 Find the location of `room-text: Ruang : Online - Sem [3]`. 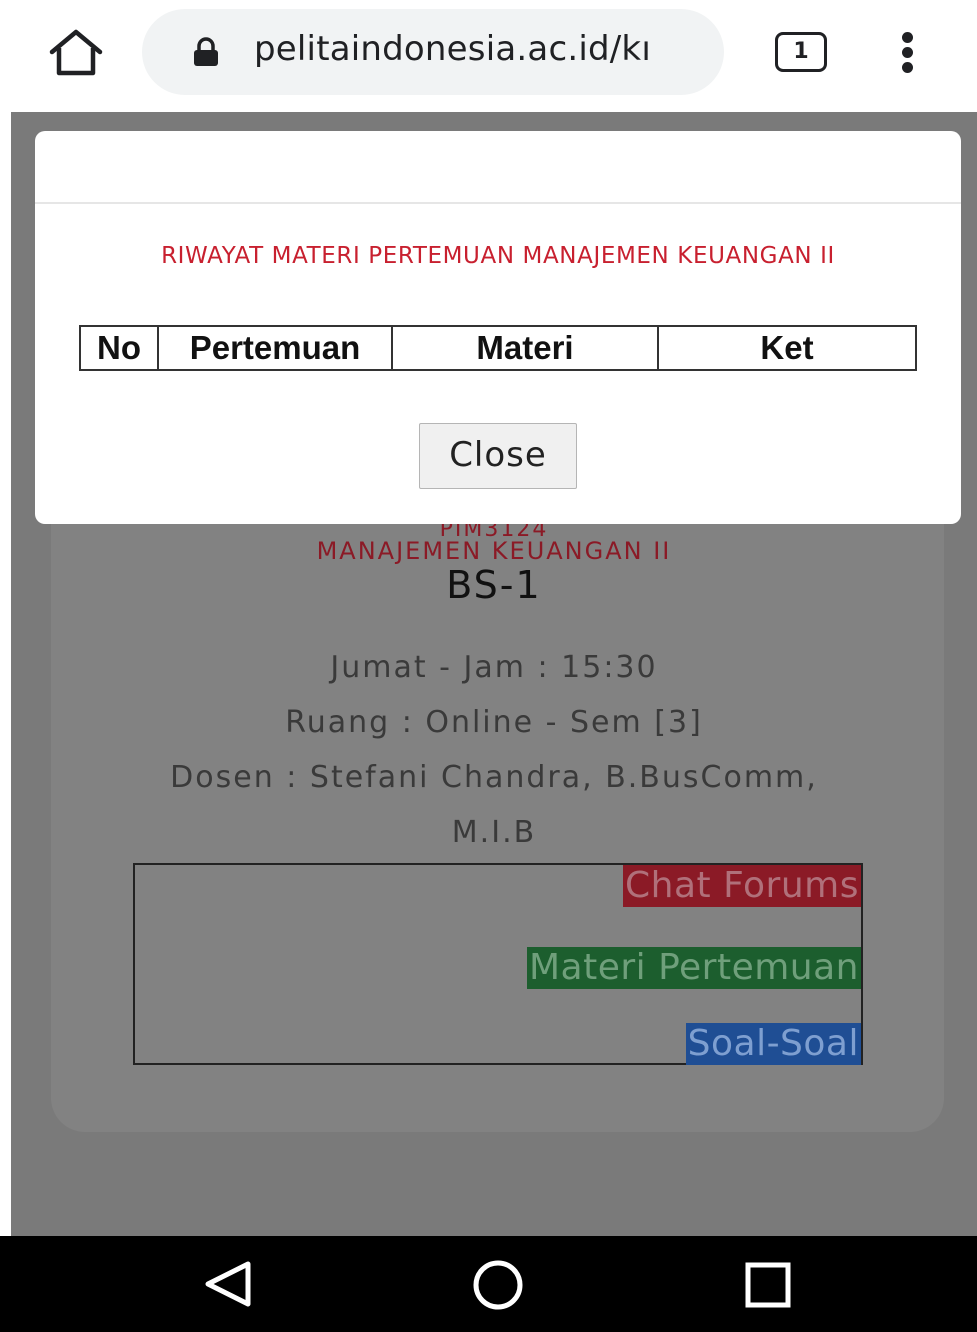

room-text: Ruang : Online - Sem [3] is located at coordinates (494, 722).